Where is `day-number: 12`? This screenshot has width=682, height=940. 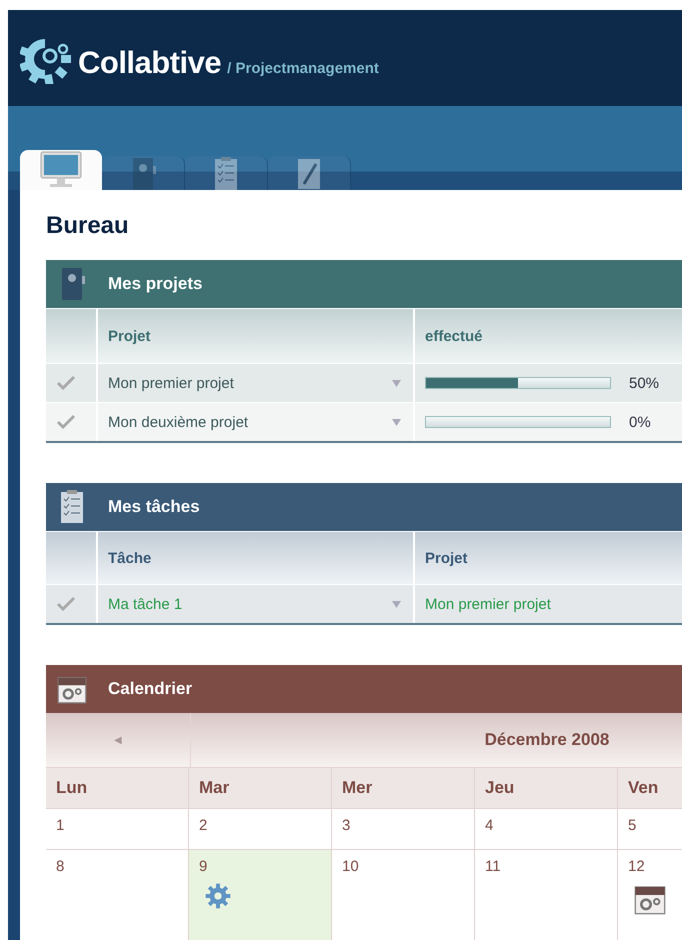 day-number: 12 is located at coordinates (636, 866).